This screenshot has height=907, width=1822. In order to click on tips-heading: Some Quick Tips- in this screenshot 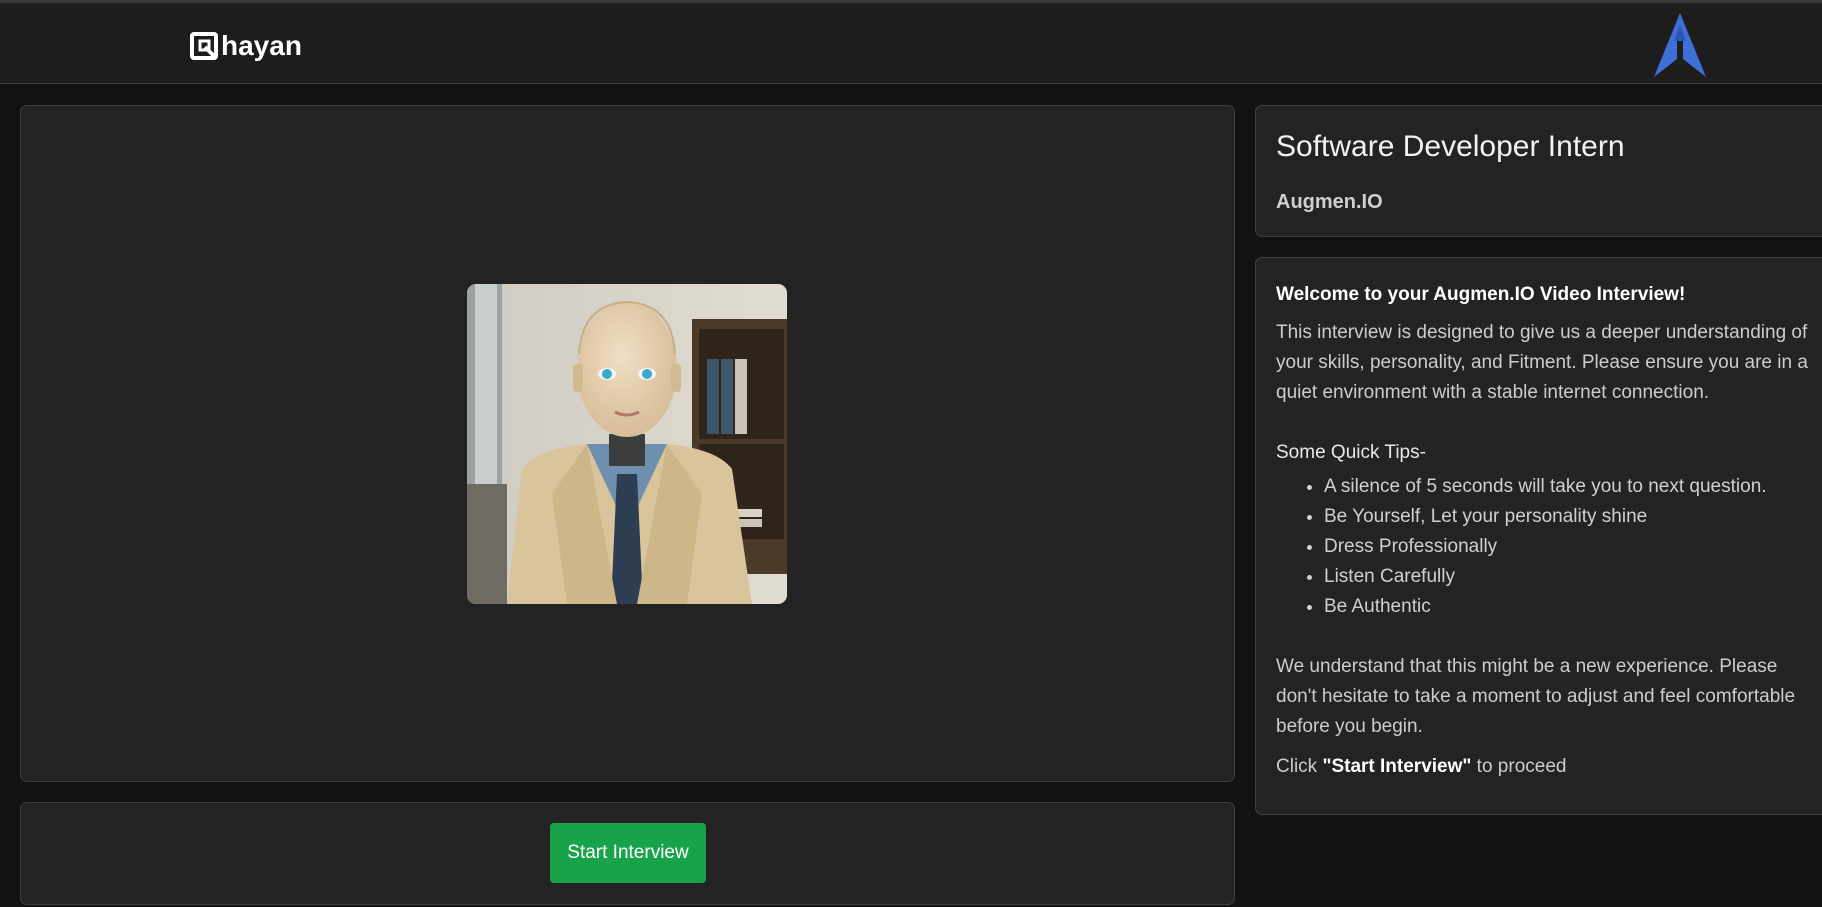, I will do `click(1351, 452)`.